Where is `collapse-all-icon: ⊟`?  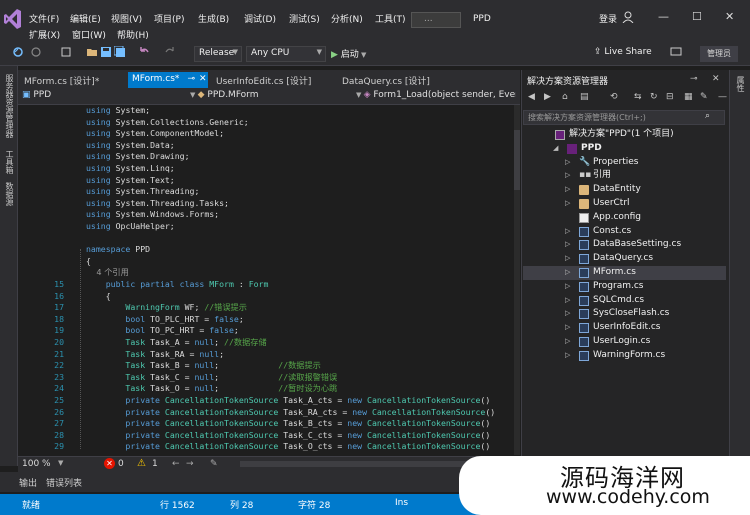 collapse-all-icon: ⊟ is located at coordinates (670, 97).